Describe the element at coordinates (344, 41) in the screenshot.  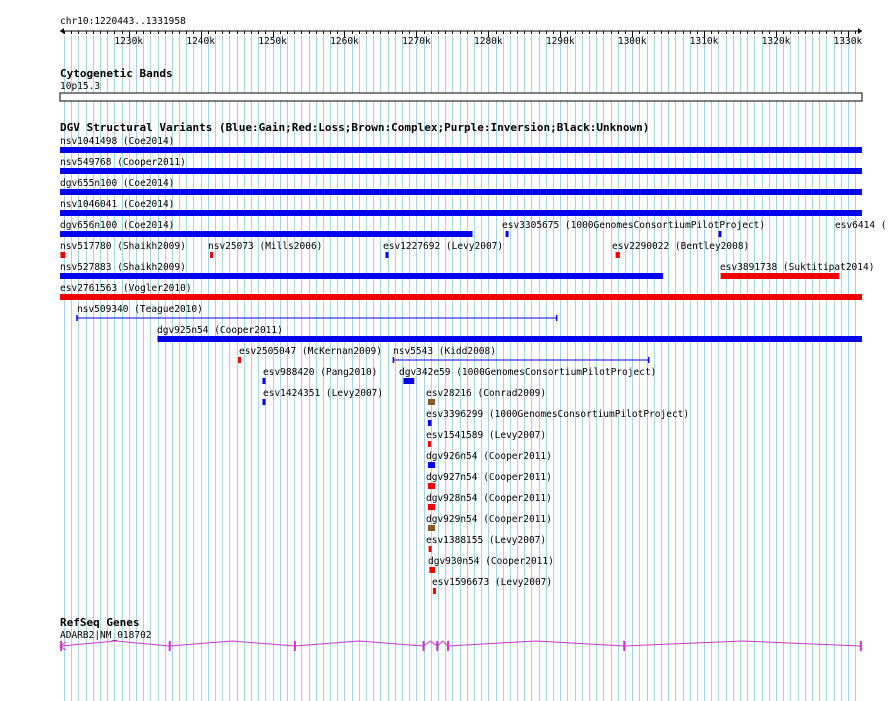
I see `ruler-tick-label: 1260k` at that location.